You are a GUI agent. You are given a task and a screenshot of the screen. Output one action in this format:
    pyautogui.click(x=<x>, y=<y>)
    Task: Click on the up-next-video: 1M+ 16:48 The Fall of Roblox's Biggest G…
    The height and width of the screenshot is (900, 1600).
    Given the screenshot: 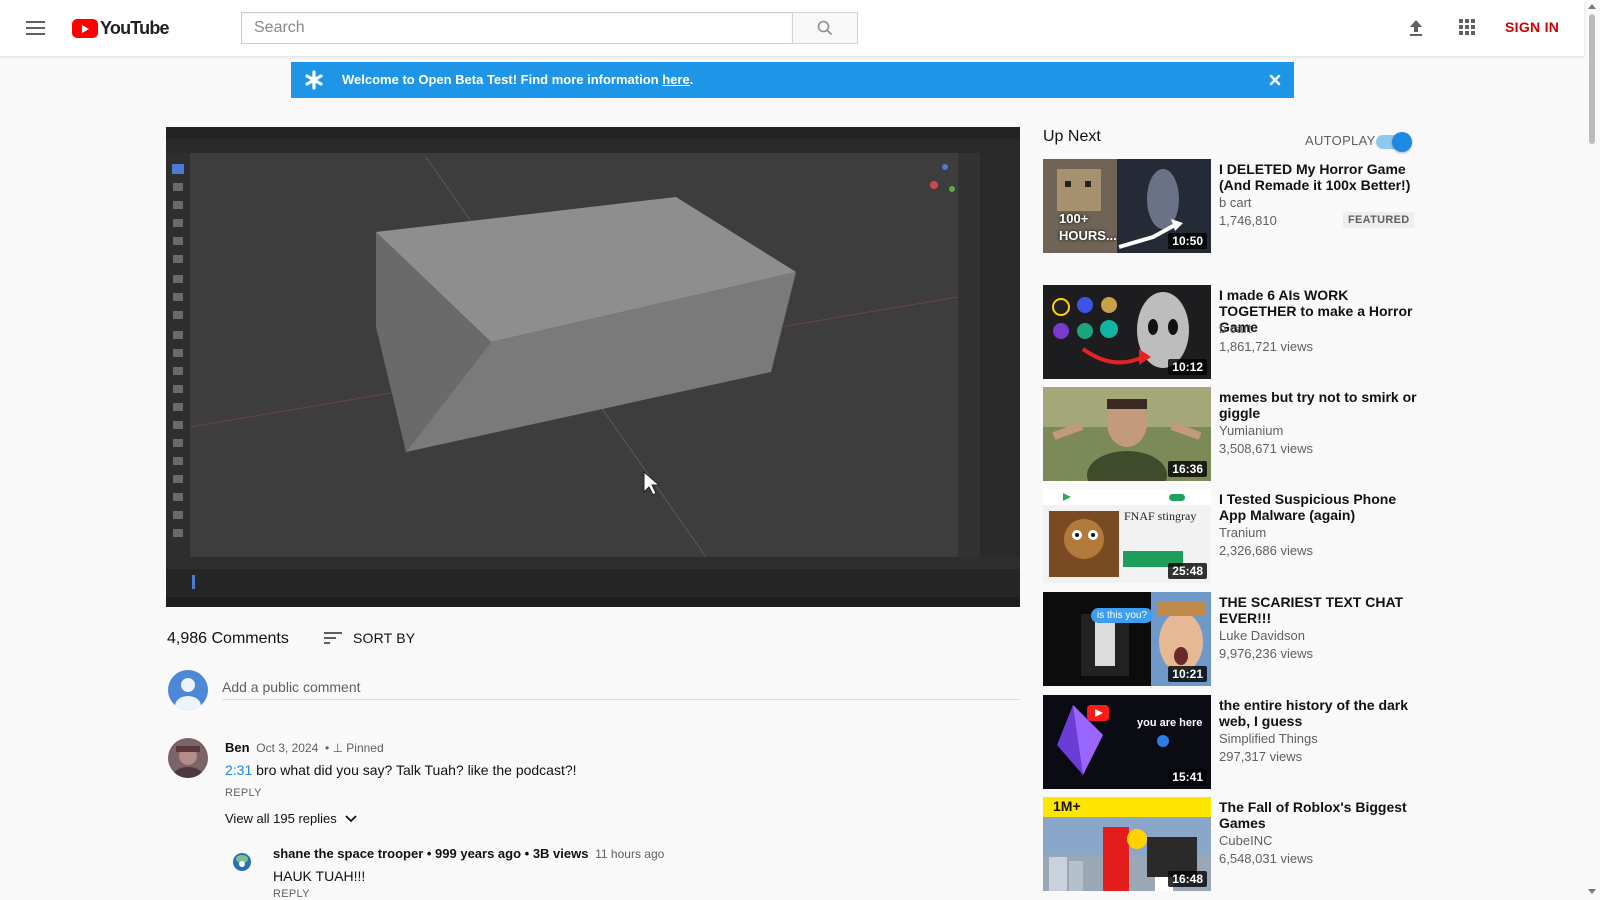 What is the action you would take?
    pyautogui.click(x=1228, y=844)
    